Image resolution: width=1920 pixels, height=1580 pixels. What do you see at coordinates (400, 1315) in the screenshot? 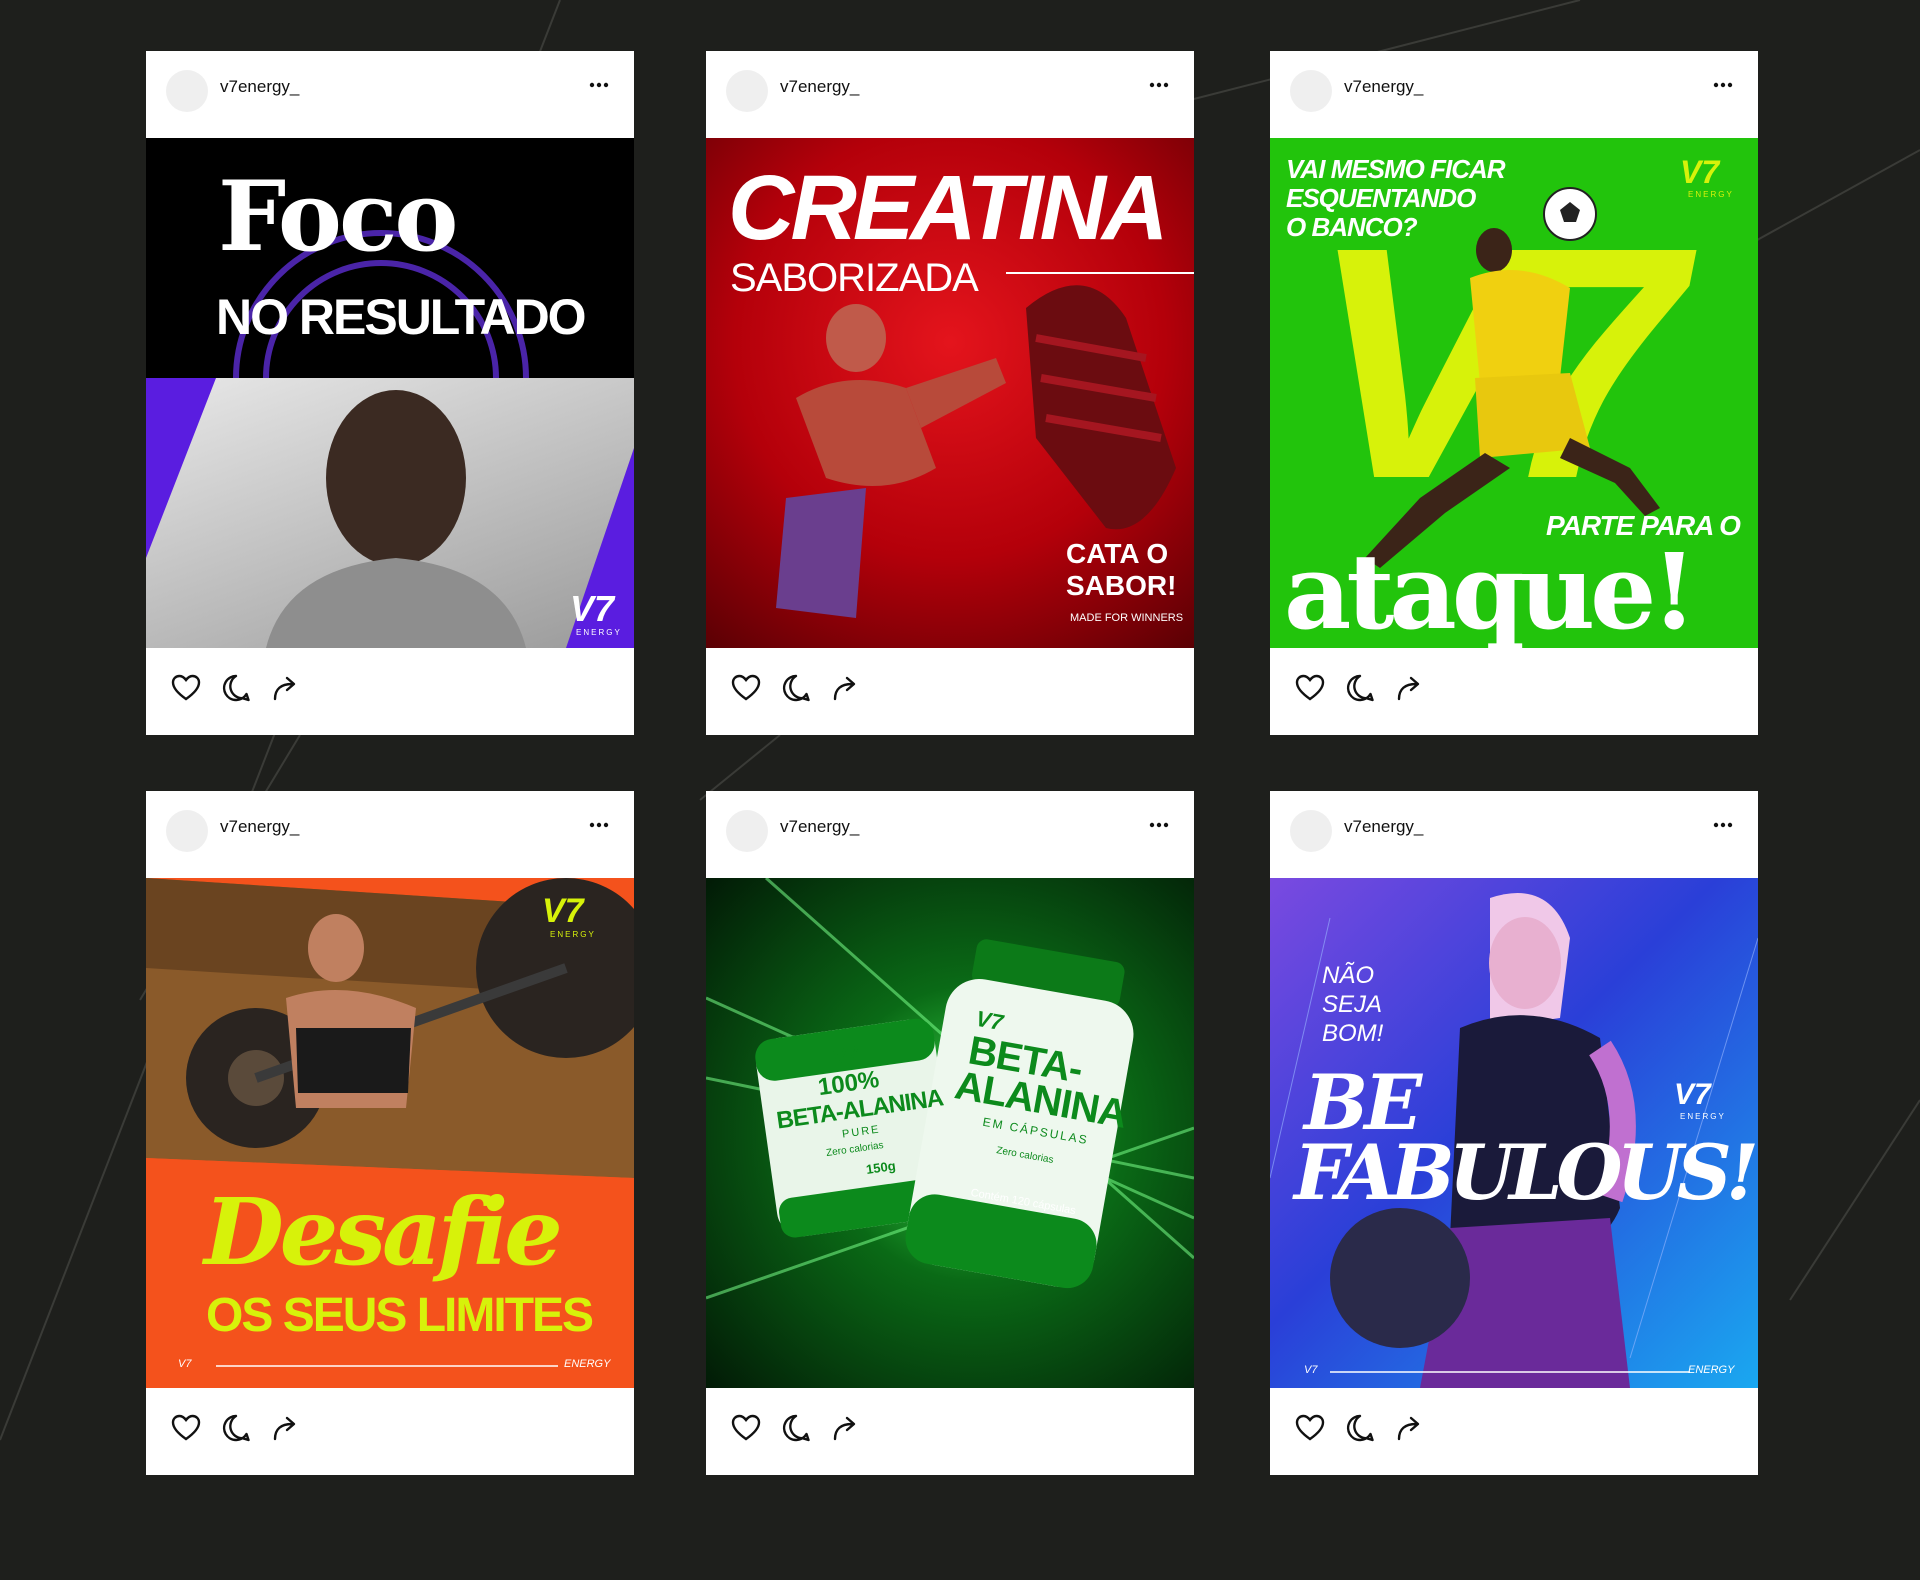
I see `post-subheadline: OS SEUS LIMITES` at bounding box center [400, 1315].